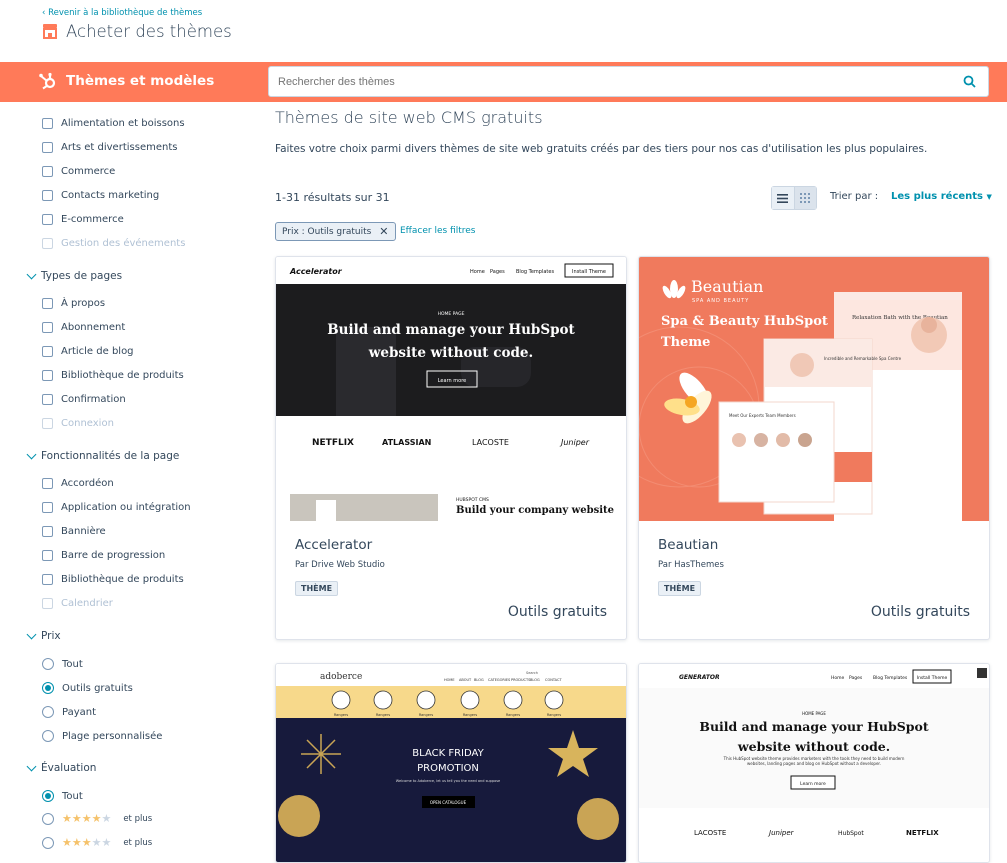  I want to click on theme-tag: THÈME, so click(680, 588).